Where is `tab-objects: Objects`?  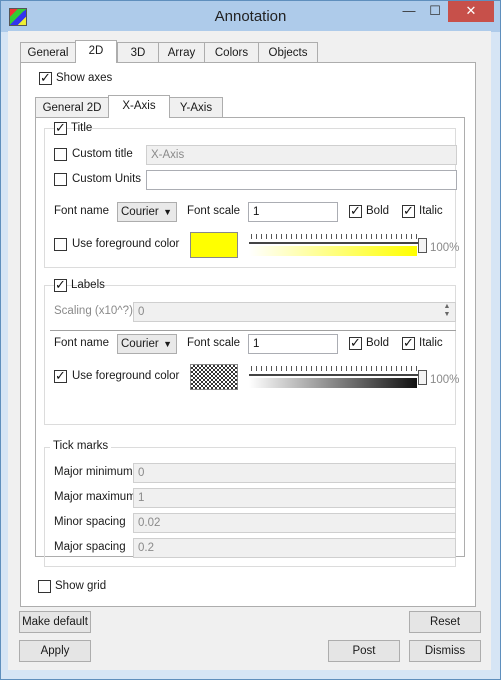 tab-objects: Objects is located at coordinates (288, 52).